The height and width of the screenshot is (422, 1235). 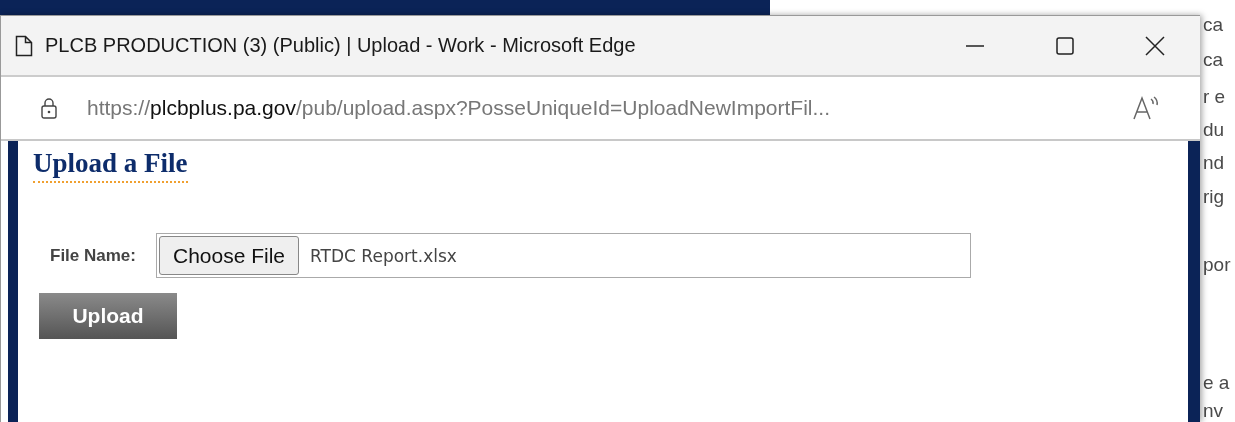 What do you see at coordinates (383, 255) in the screenshot?
I see `file-name-text: RTDC Report.xlsx` at bounding box center [383, 255].